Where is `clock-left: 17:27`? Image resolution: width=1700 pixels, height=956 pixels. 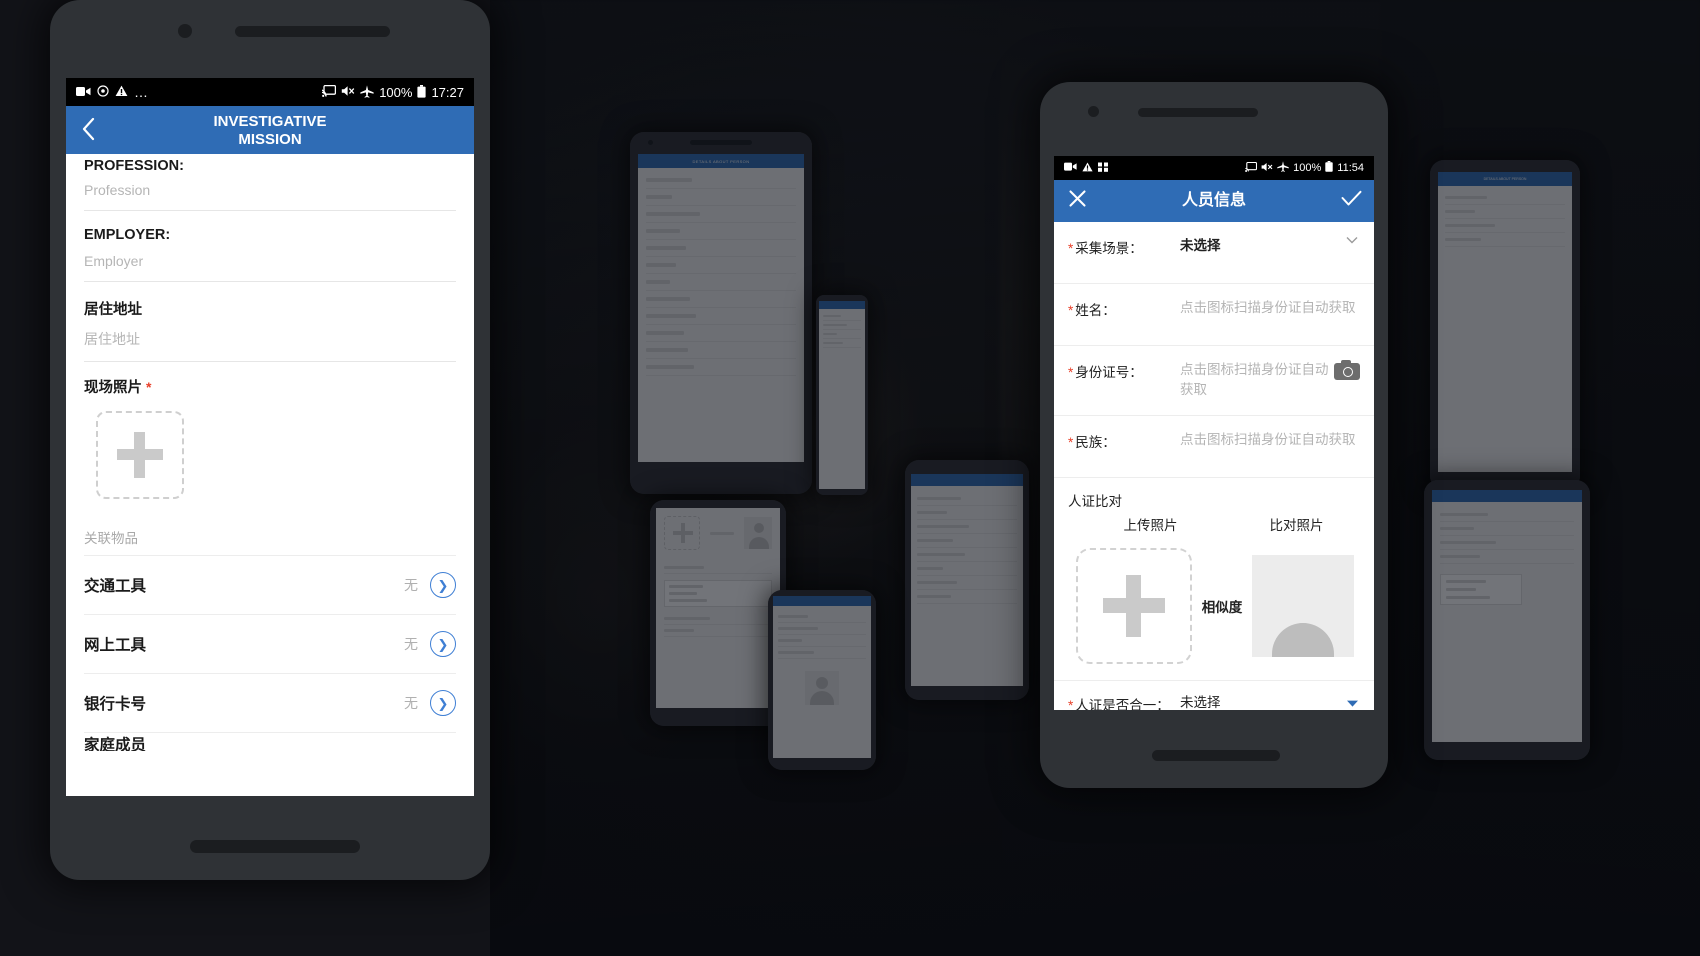
clock-left: 17:27 is located at coordinates (447, 92).